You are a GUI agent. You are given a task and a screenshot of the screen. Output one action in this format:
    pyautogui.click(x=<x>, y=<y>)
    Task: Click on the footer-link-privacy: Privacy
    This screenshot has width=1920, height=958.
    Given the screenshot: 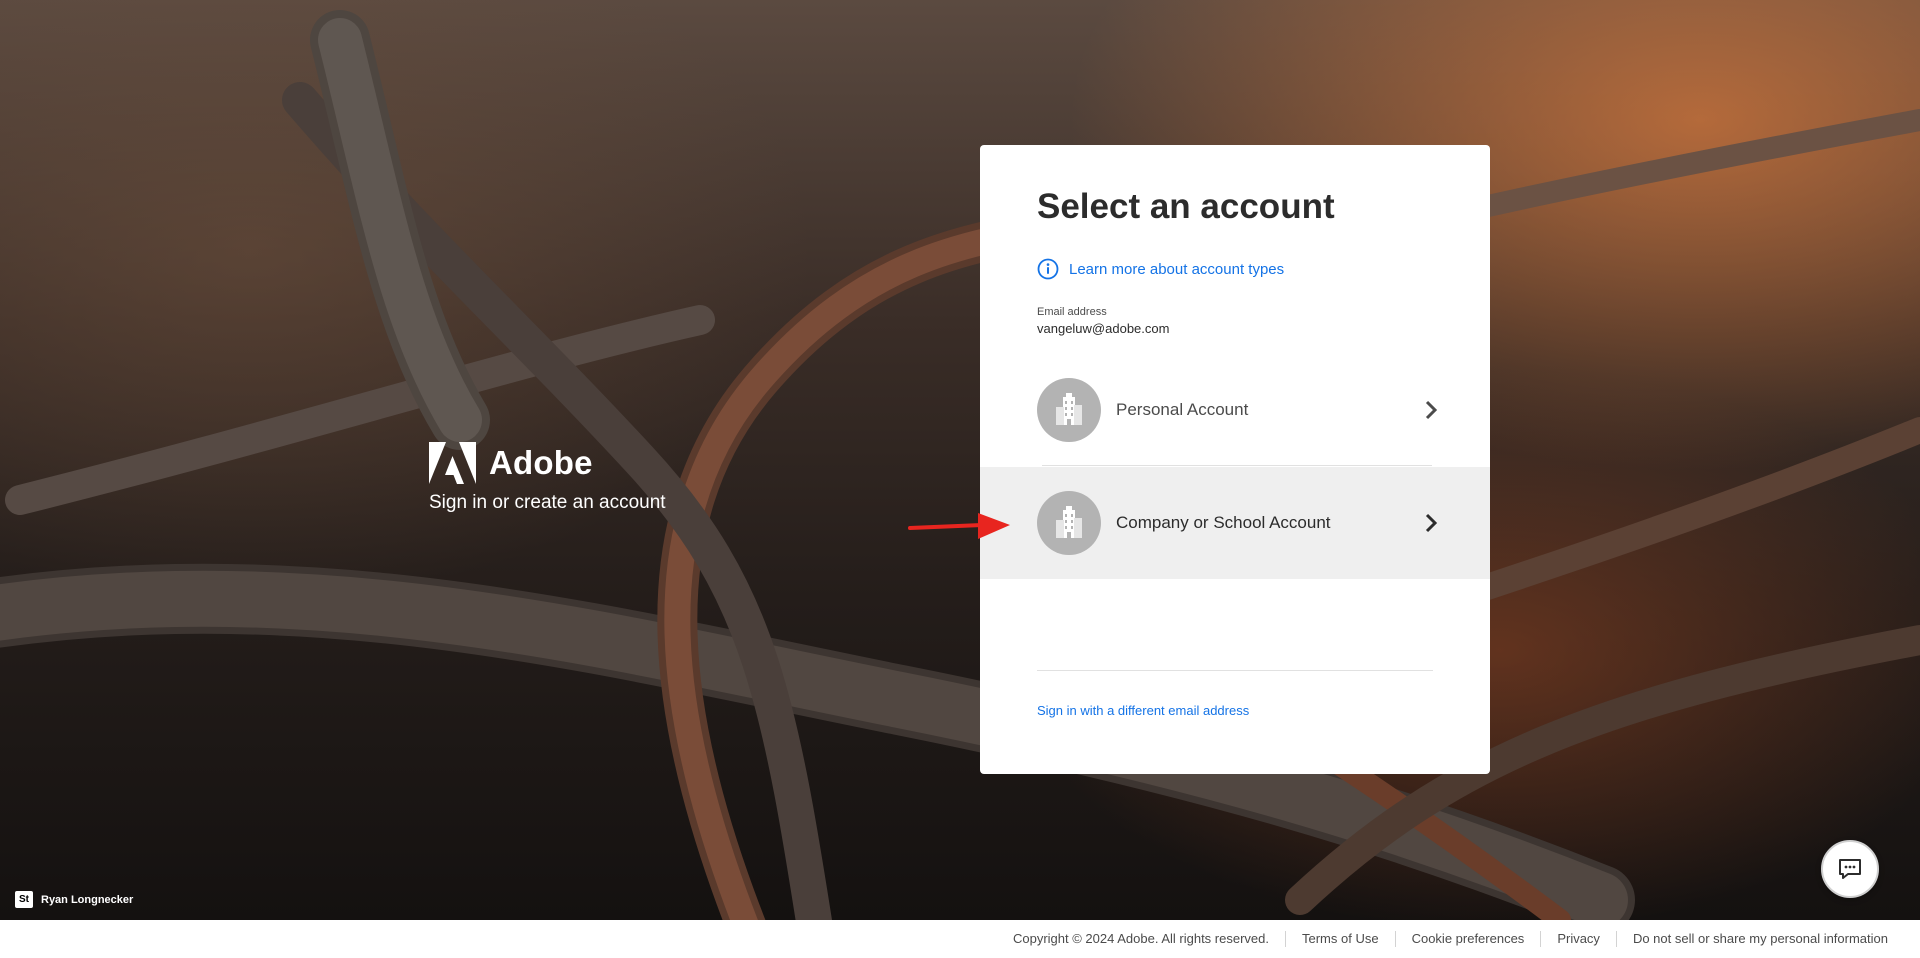 What is the action you would take?
    pyautogui.click(x=1578, y=939)
    